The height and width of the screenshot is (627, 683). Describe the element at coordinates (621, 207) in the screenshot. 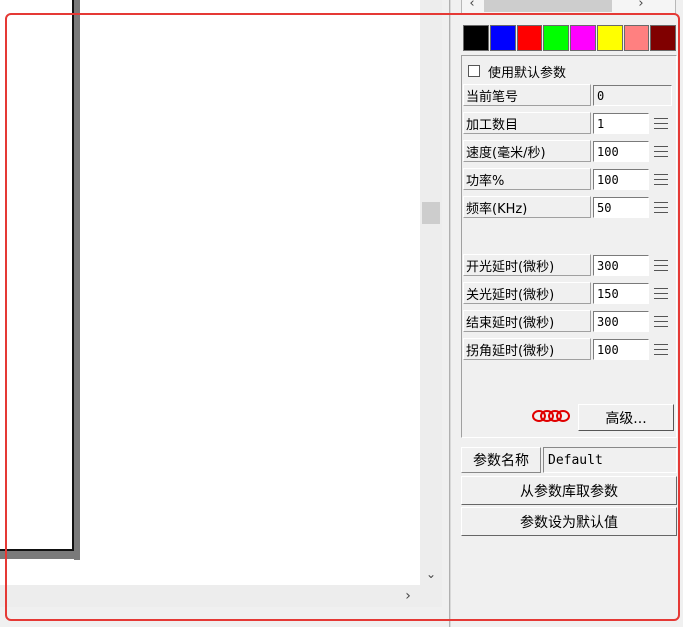

I see `param-value-field: 50` at that location.